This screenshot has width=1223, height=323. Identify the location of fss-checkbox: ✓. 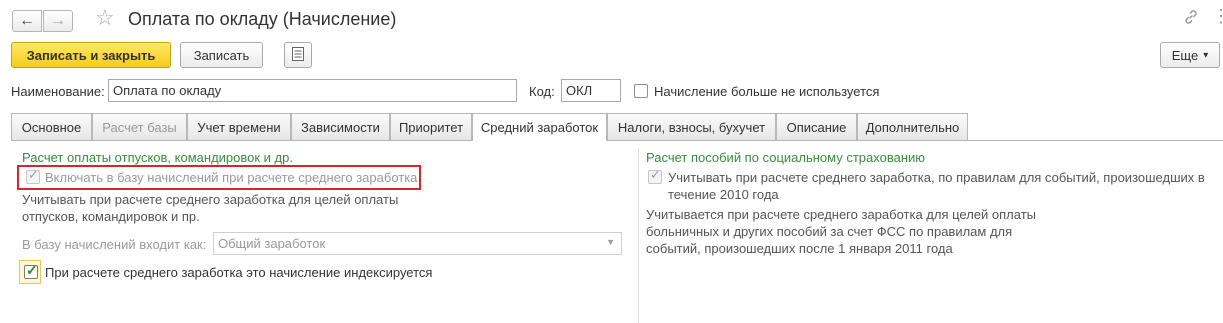
(655, 175).